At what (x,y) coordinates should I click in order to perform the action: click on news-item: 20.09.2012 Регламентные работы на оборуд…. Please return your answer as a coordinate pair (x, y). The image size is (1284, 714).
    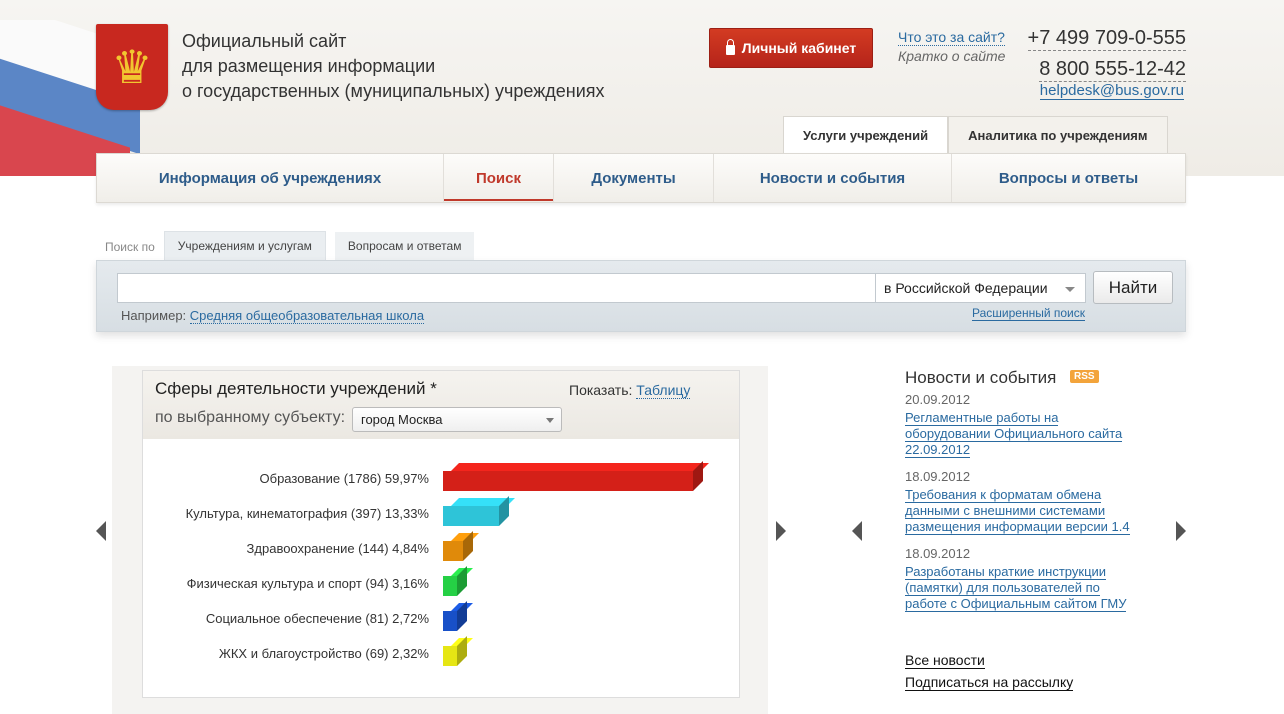
    Looking at the image, I should click on (1025, 425).